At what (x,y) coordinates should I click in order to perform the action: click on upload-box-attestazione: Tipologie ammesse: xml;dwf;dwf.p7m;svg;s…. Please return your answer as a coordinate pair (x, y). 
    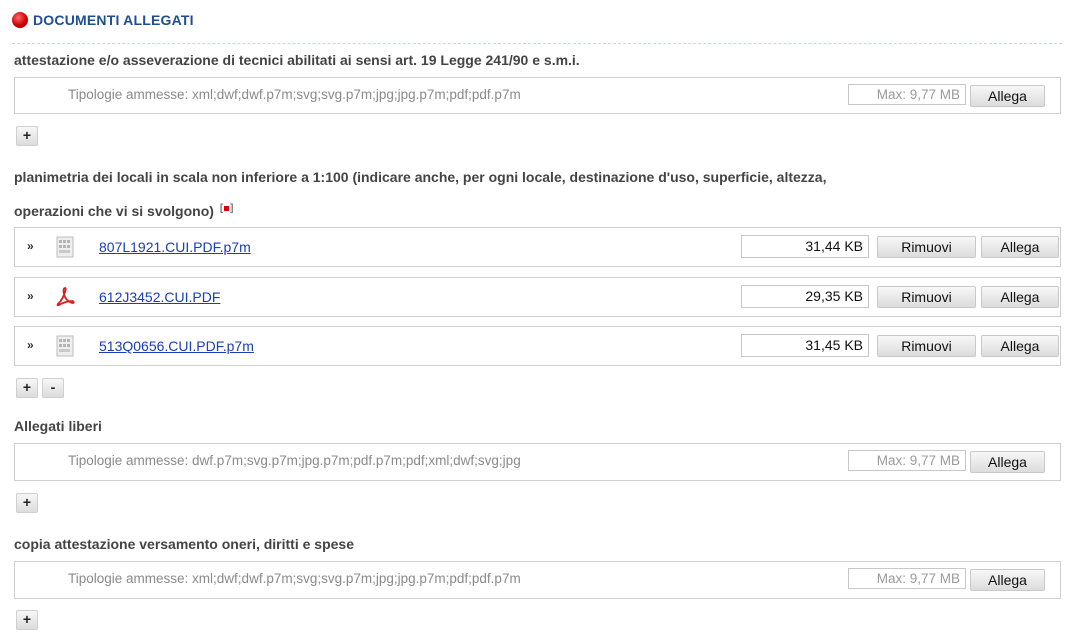
    Looking at the image, I should click on (537, 95).